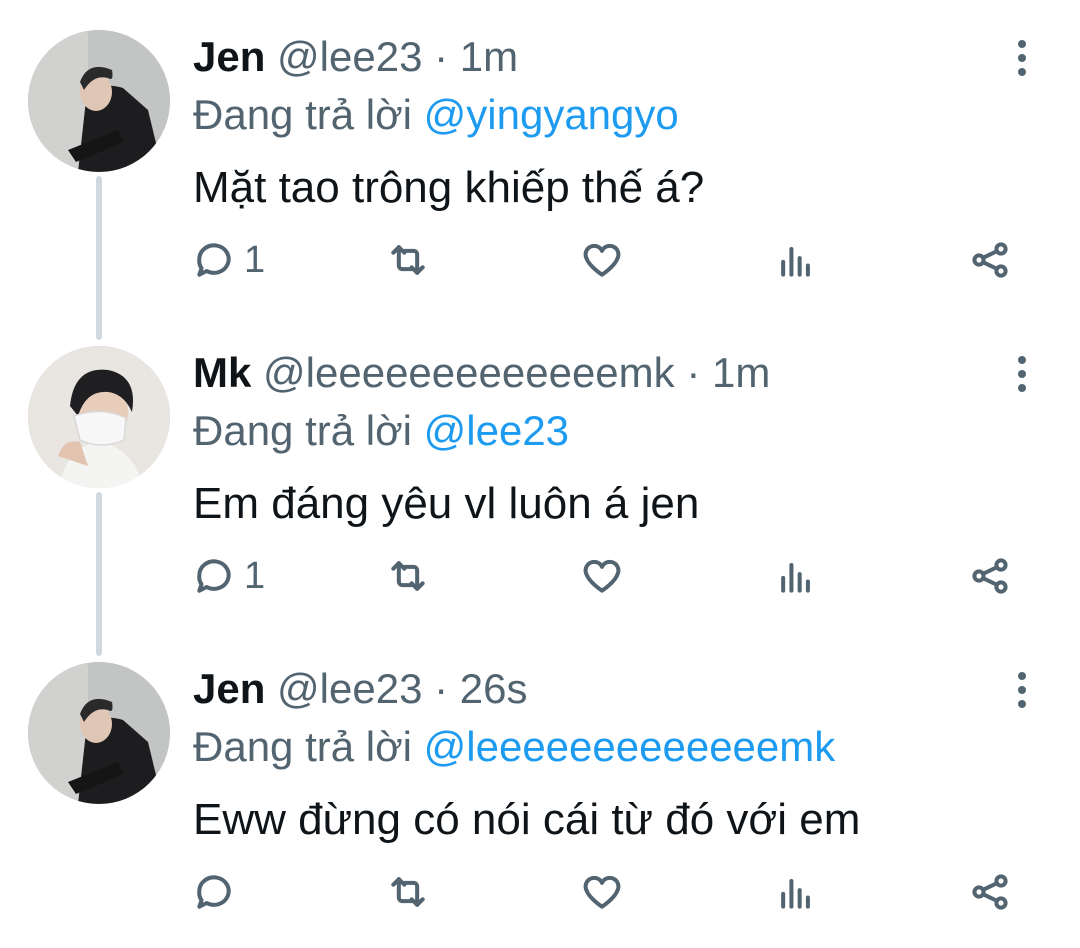  What do you see at coordinates (551, 114) in the screenshot?
I see `mention-link: @yingyangyo` at bounding box center [551, 114].